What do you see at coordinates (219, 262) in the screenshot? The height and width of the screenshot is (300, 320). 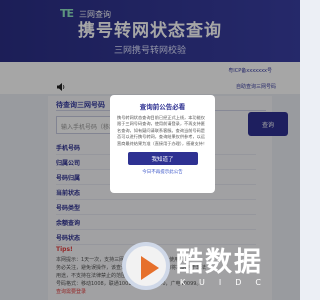 I see `watermark-text: 酷数据` at bounding box center [219, 262].